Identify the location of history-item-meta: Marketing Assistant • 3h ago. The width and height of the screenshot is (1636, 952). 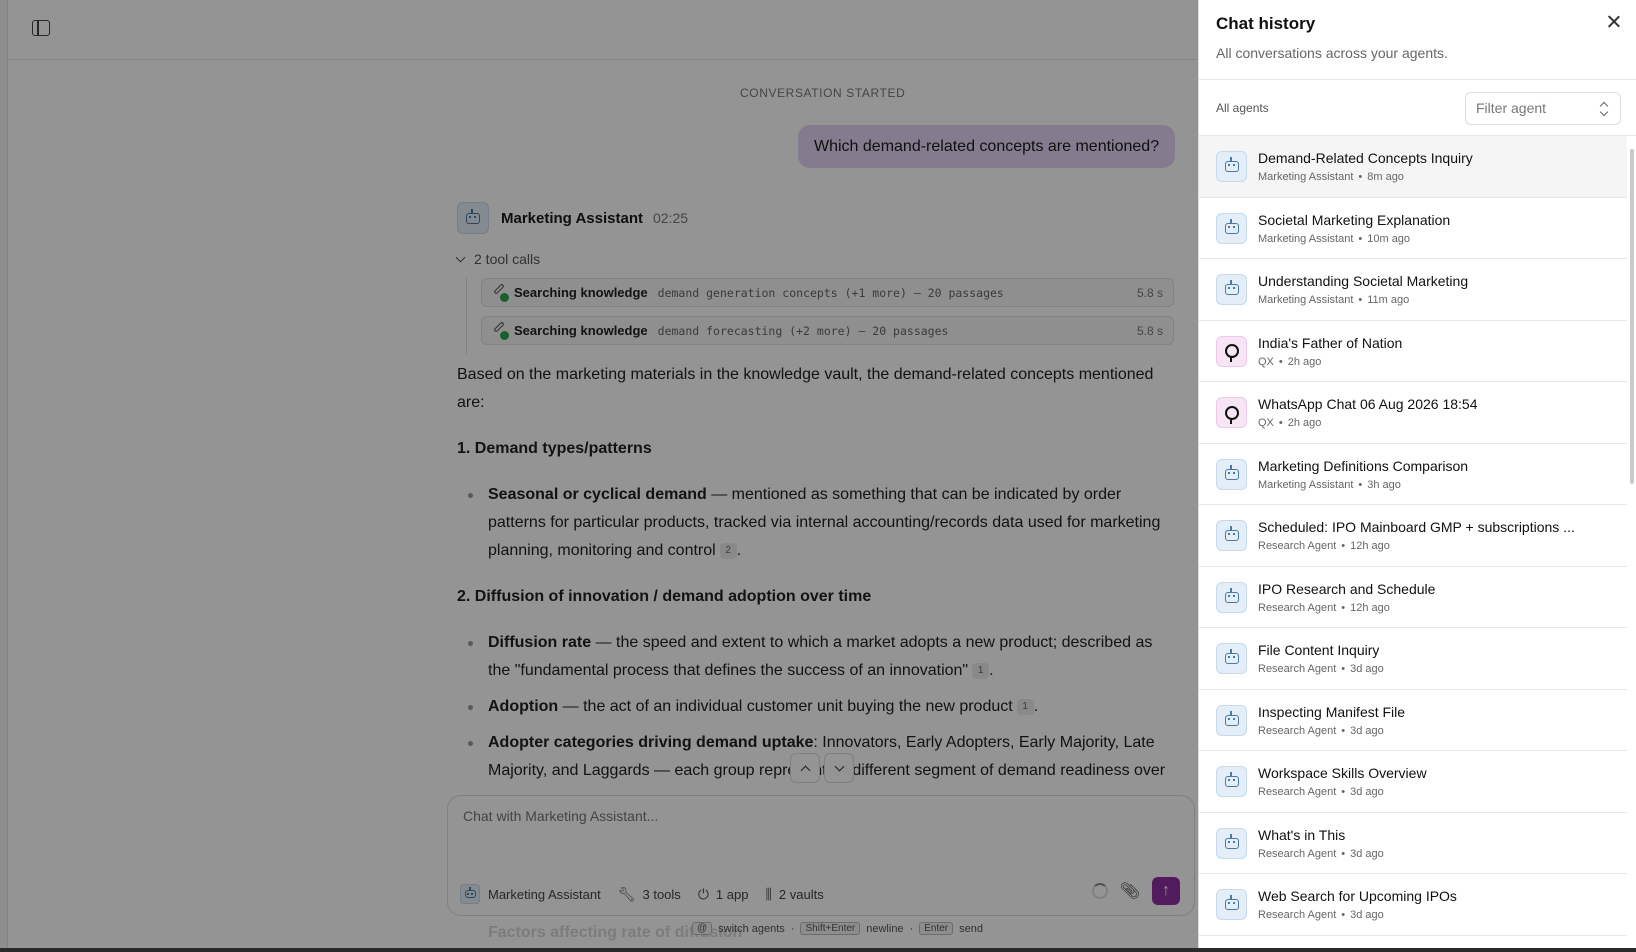
(1329, 484).